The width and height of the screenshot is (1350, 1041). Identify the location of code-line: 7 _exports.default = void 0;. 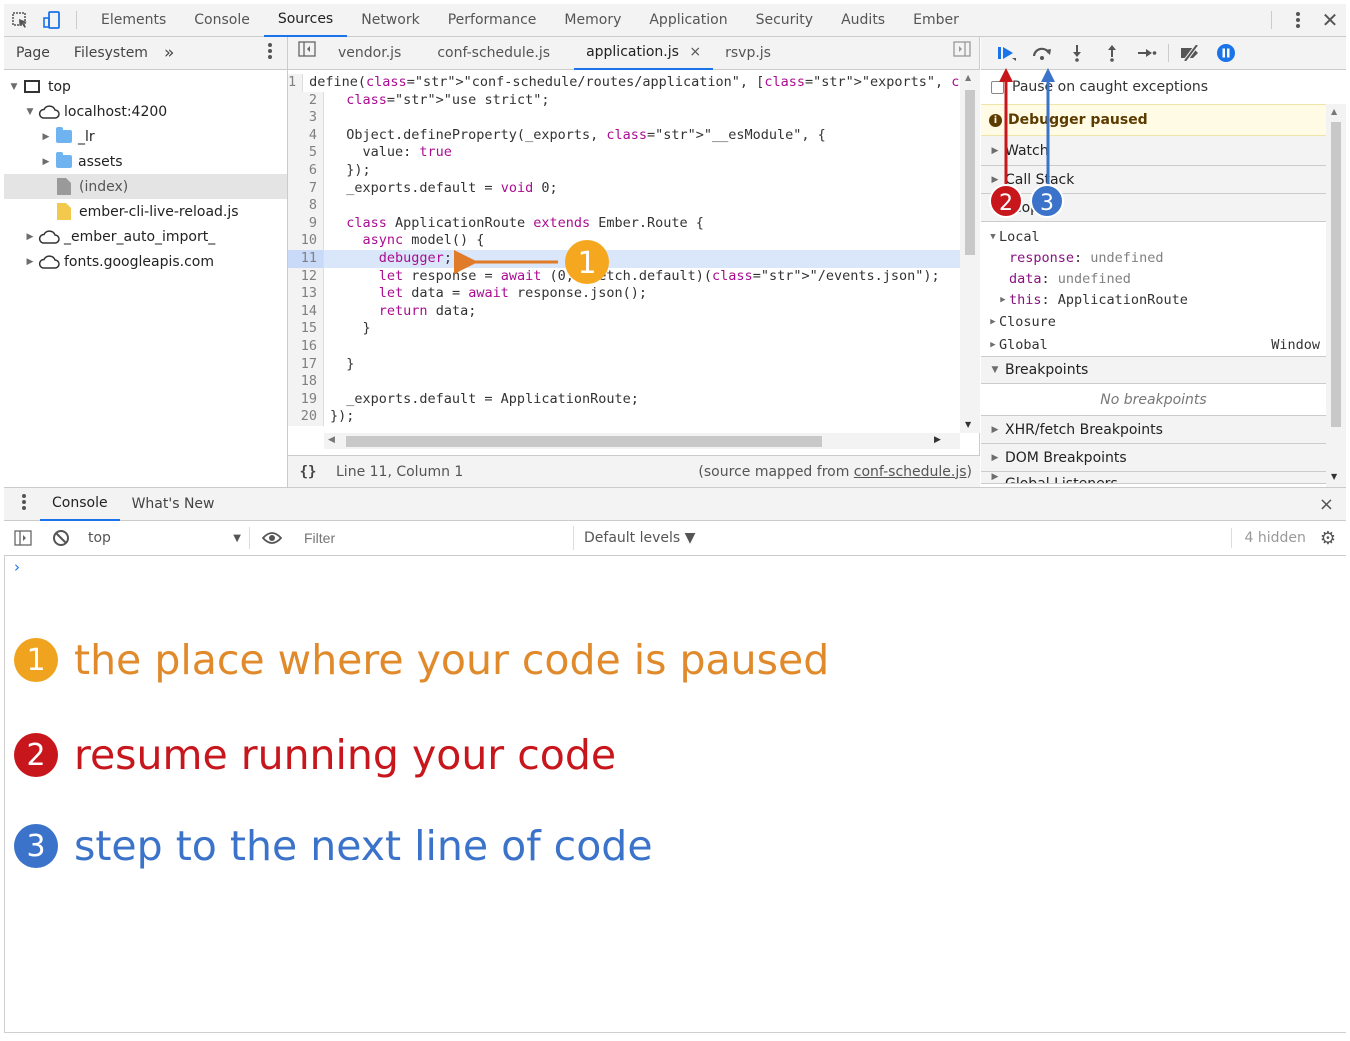
(624, 188).